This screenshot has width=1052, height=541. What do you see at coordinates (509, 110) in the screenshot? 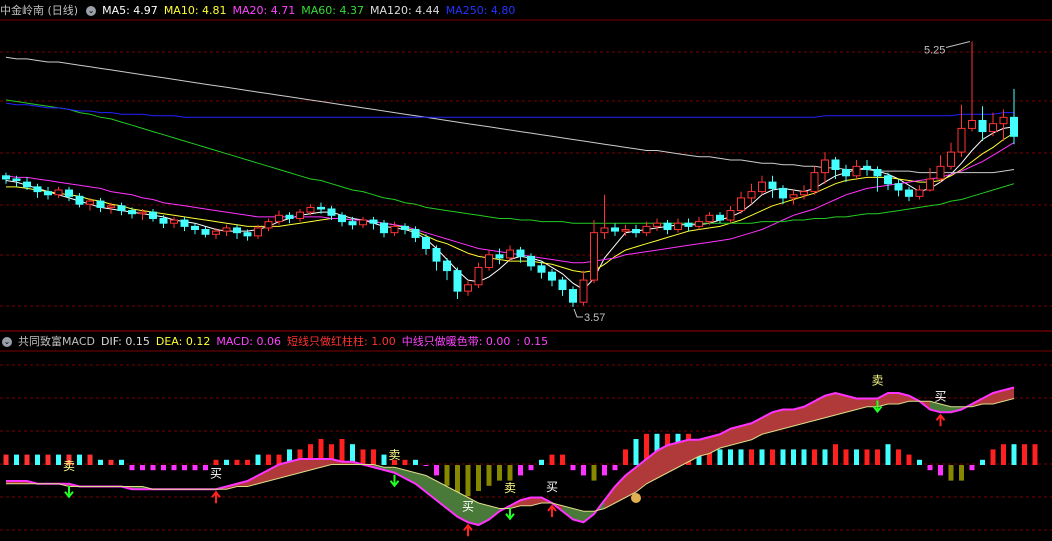
I see `ma250-line` at bounding box center [509, 110].